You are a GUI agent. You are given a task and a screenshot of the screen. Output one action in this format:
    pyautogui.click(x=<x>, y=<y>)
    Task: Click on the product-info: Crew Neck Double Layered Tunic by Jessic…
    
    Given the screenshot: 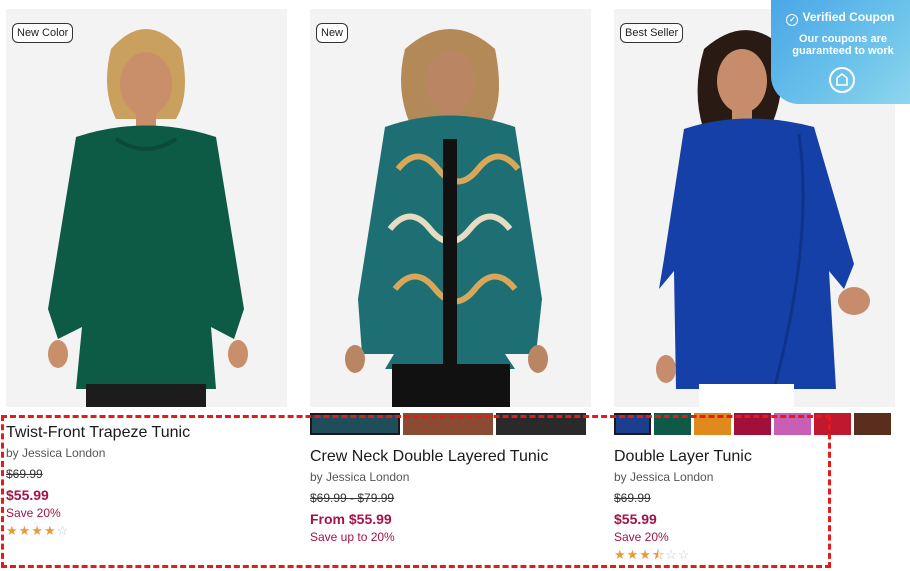 What is the action you would take?
    pyautogui.click(x=451, y=495)
    